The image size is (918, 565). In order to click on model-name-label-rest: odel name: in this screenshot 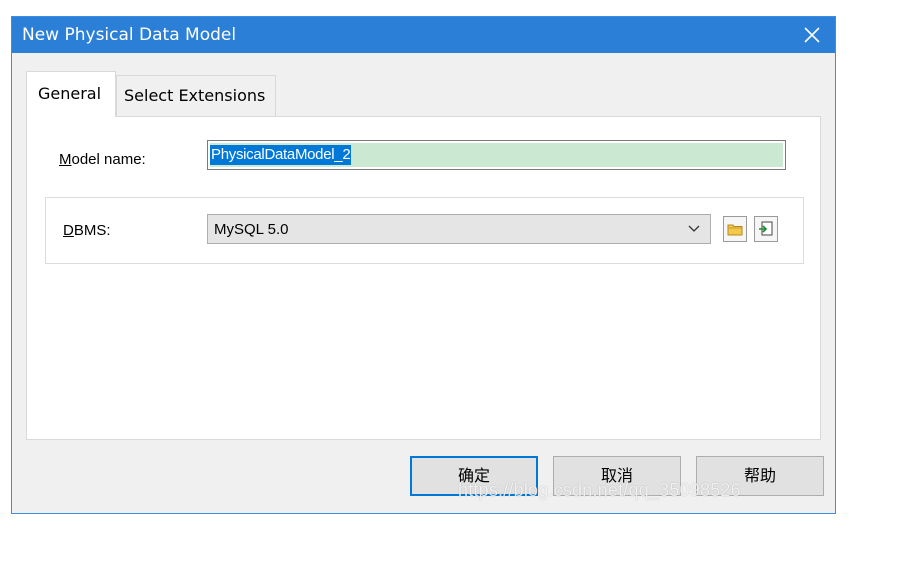, I will do `click(108, 159)`.